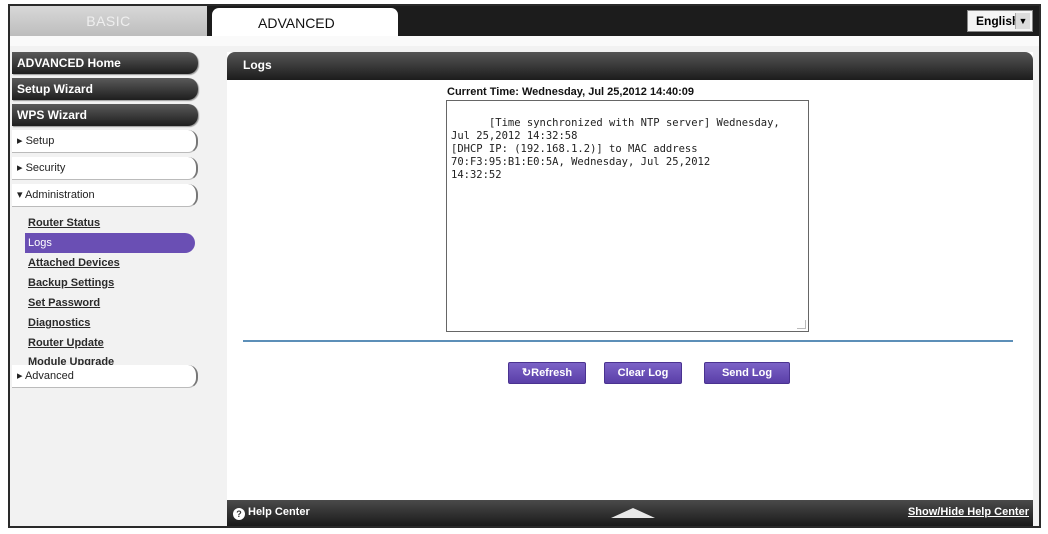 The image size is (1048, 534). What do you see at coordinates (1022, 21) in the screenshot?
I see `chevron-down-icon: ▼` at bounding box center [1022, 21].